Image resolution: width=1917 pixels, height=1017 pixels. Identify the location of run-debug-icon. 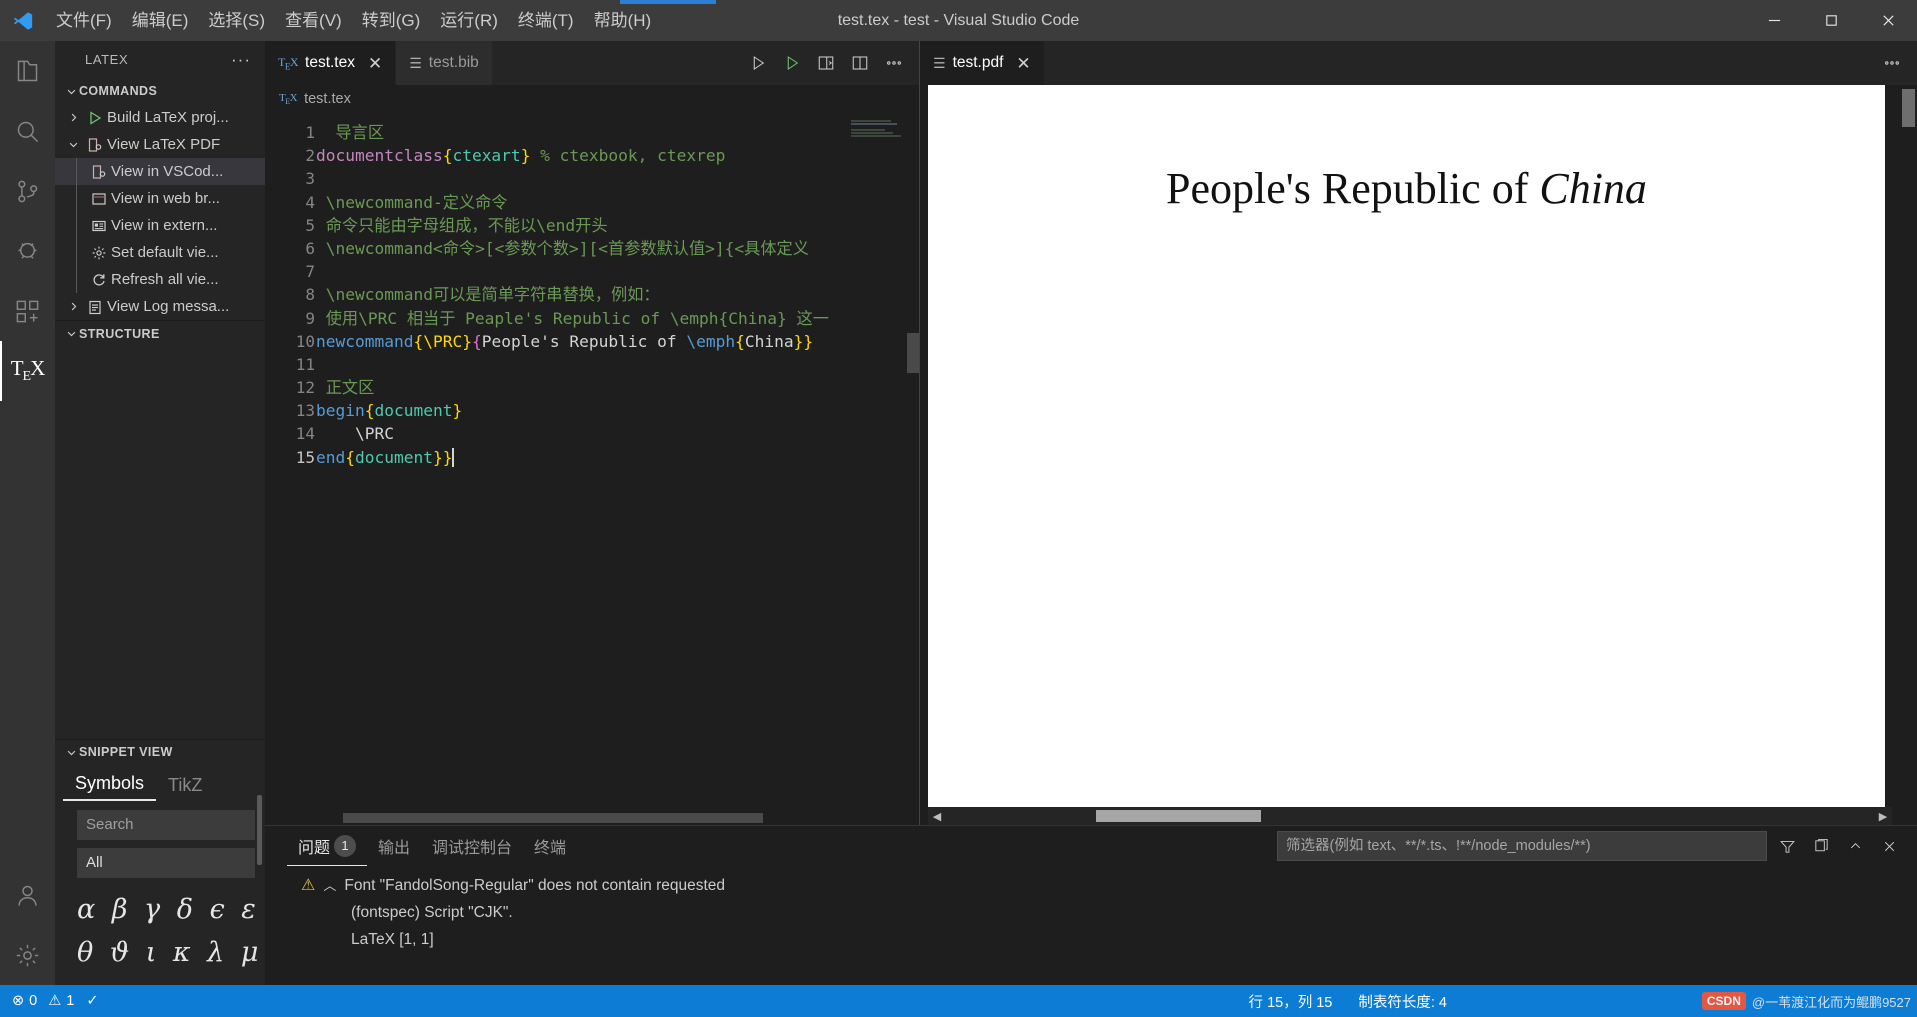
(27, 251).